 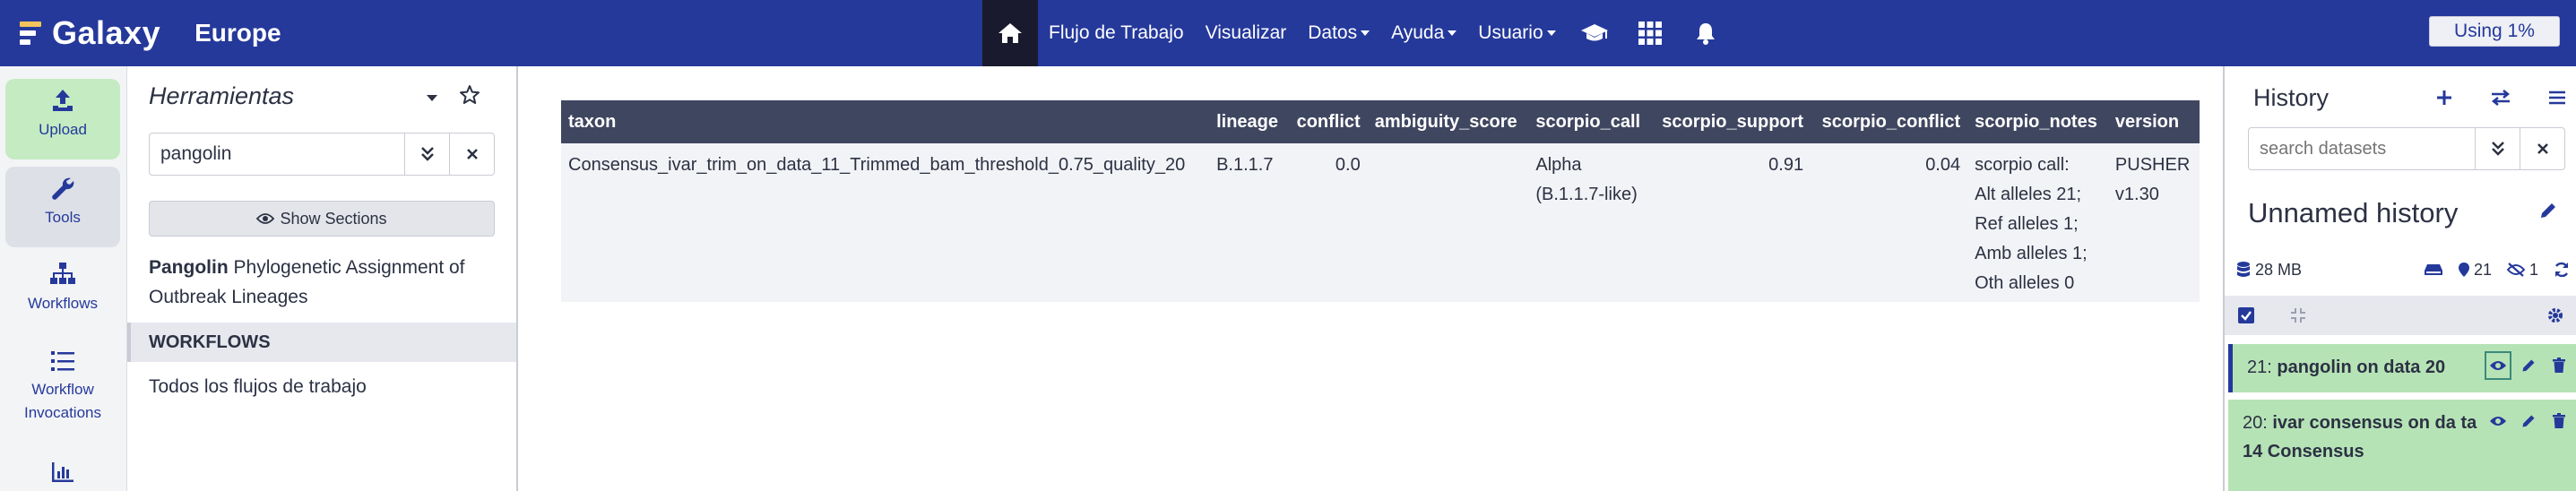 I want to click on favorites-button, so click(x=469, y=96).